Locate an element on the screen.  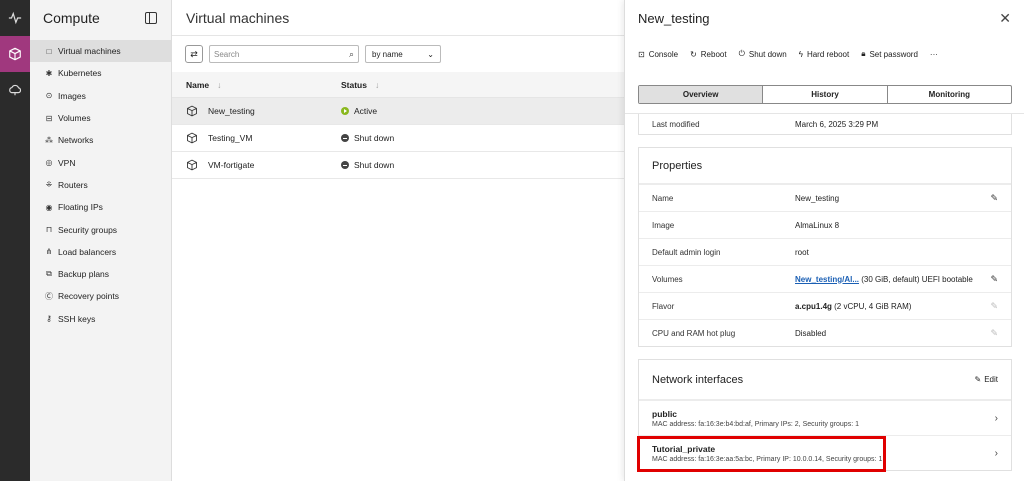
sidebar-item-label: Routers is located at coordinates (73, 184).